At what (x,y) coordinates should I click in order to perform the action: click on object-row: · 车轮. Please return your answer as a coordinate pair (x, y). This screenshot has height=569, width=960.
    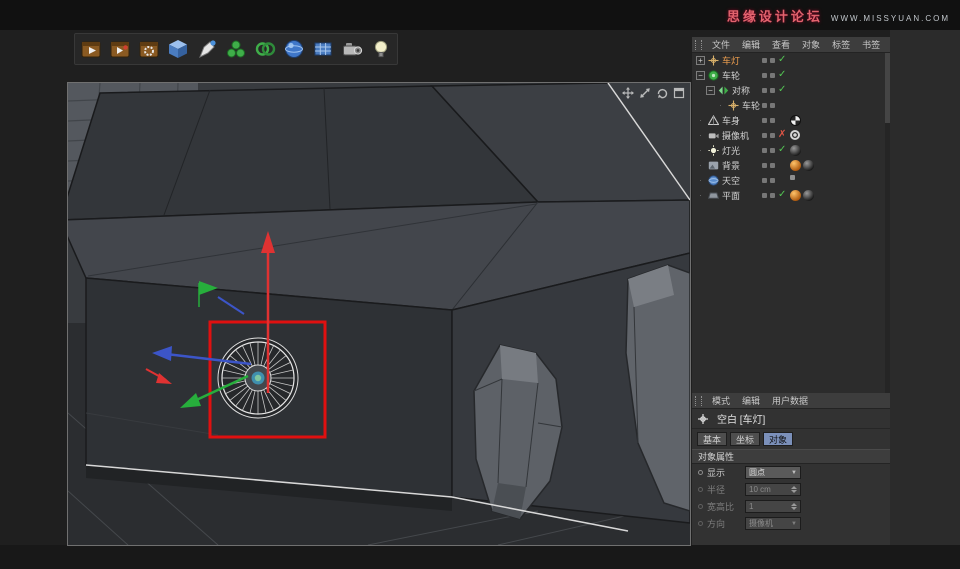
    Looking at the image, I should click on (791, 105).